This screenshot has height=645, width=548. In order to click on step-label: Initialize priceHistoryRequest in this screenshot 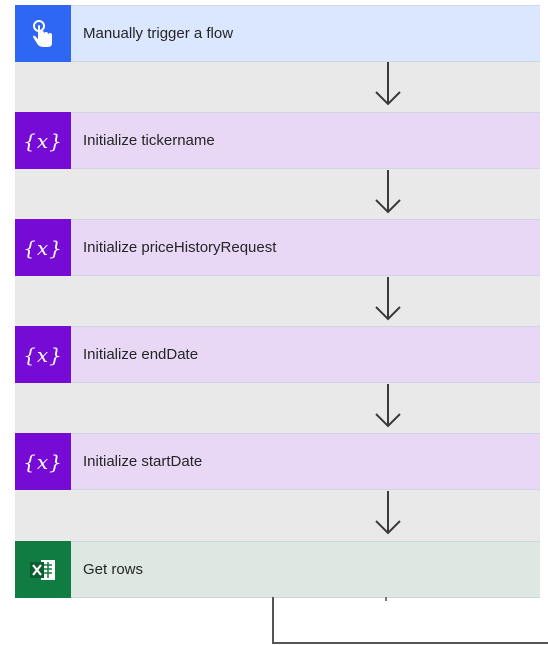, I will do `click(180, 247)`.